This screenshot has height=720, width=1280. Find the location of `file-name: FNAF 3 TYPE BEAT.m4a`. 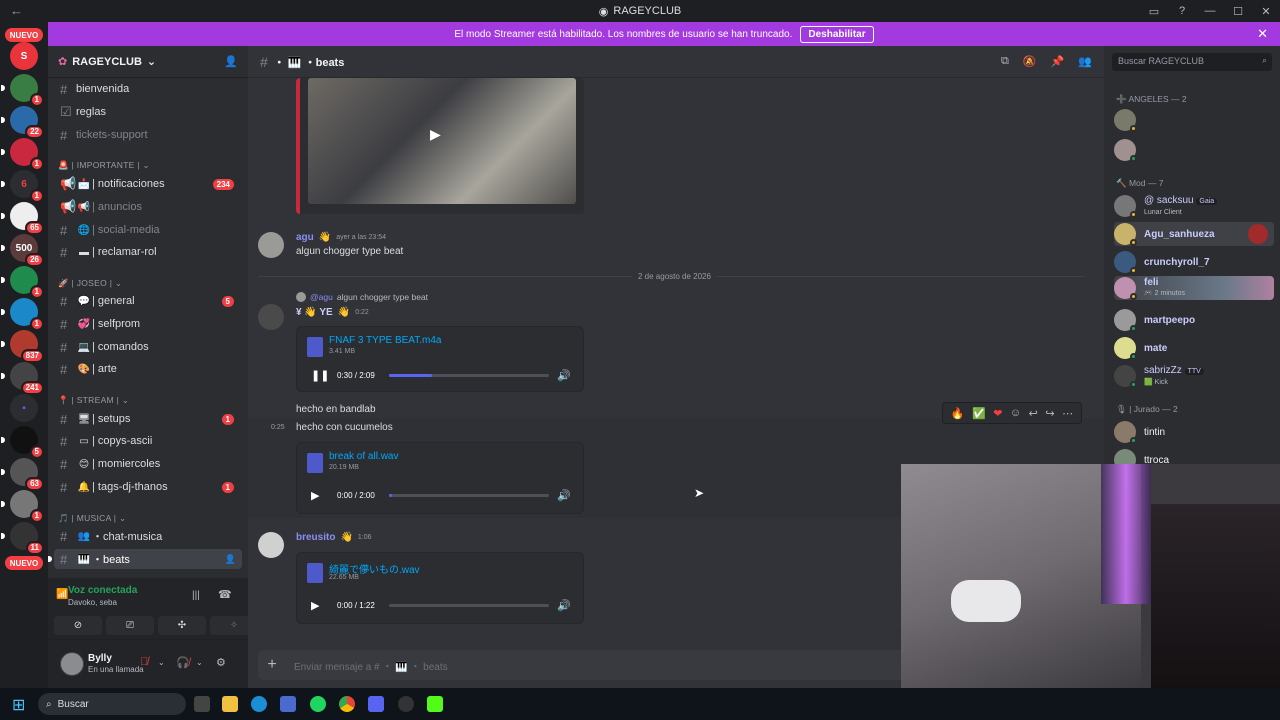

file-name: FNAF 3 TYPE BEAT.m4a is located at coordinates (385, 340).